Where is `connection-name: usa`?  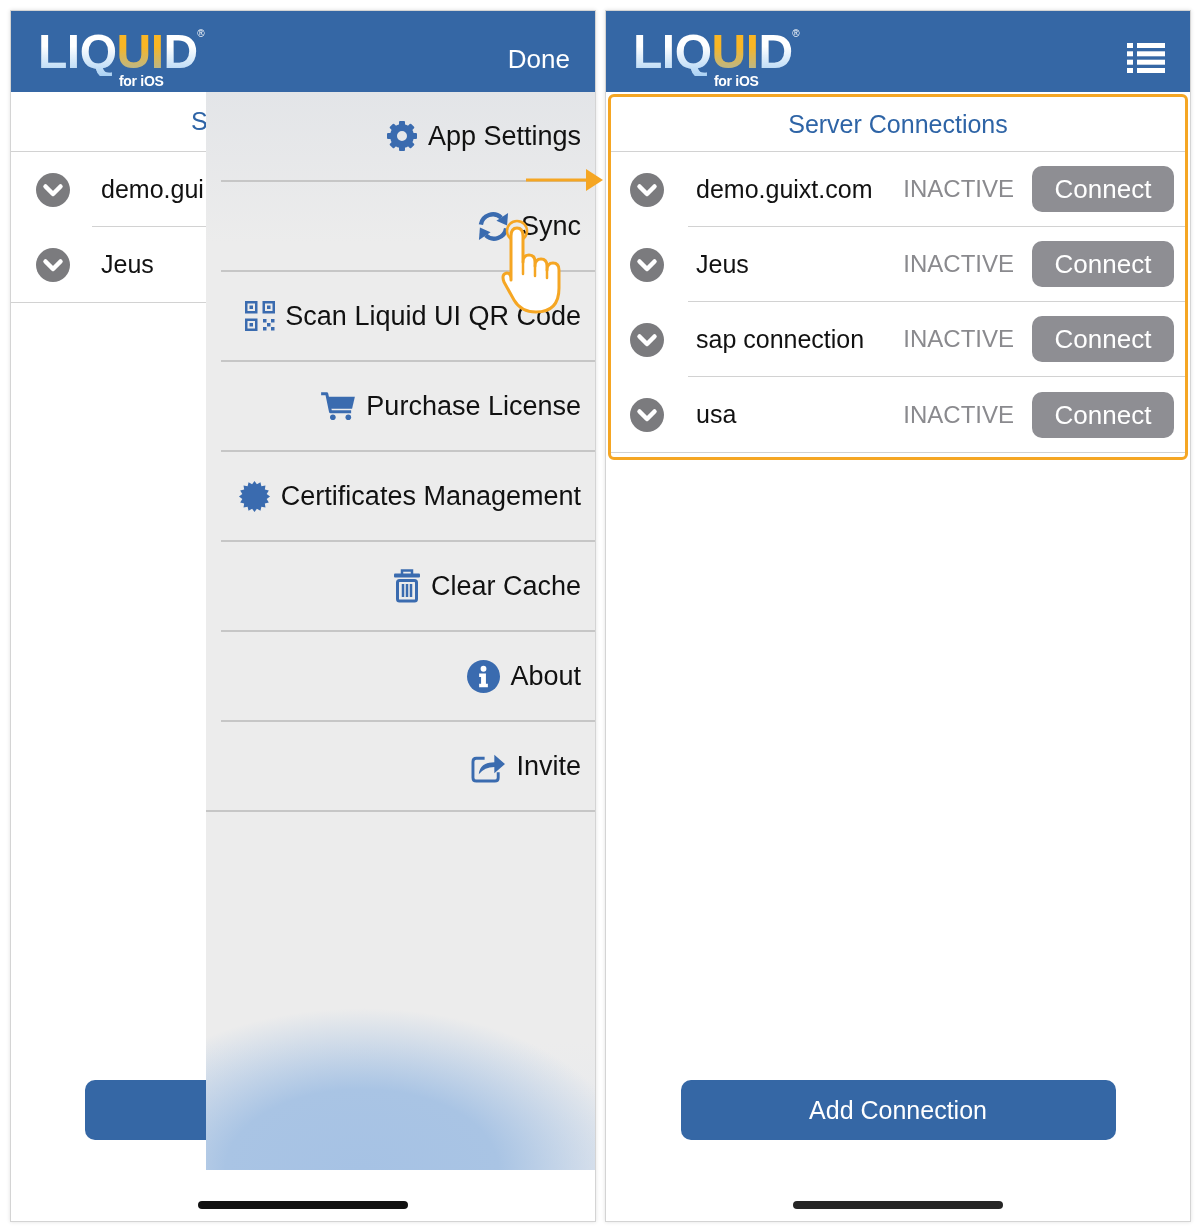 connection-name: usa is located at coordinates (717, 414).